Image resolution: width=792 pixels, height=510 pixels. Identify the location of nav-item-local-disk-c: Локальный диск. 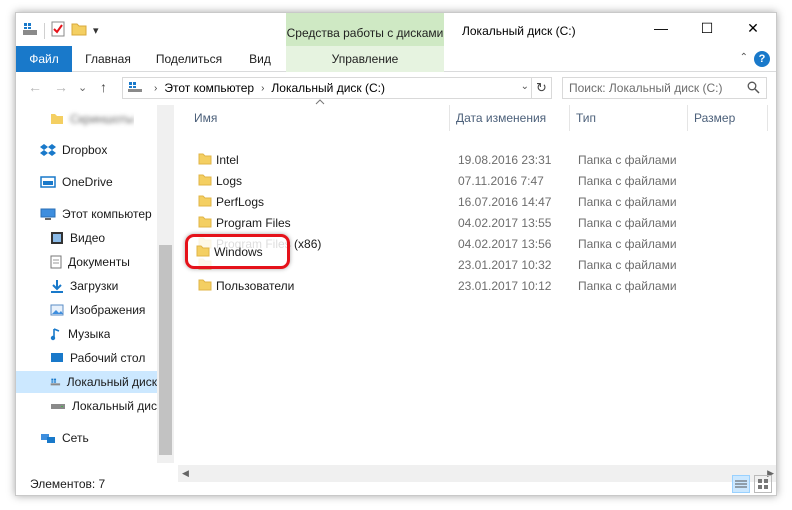
(86, 382).